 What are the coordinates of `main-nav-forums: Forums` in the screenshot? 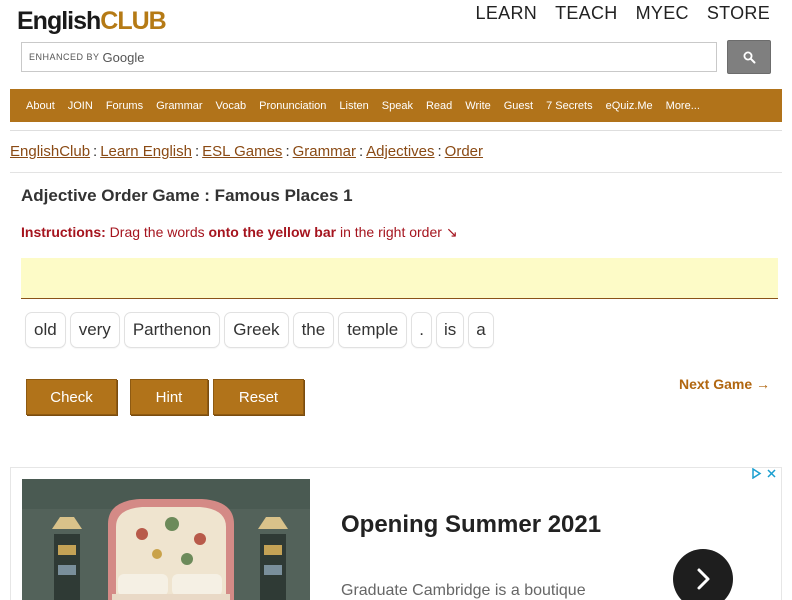 It's located at (124, 106).